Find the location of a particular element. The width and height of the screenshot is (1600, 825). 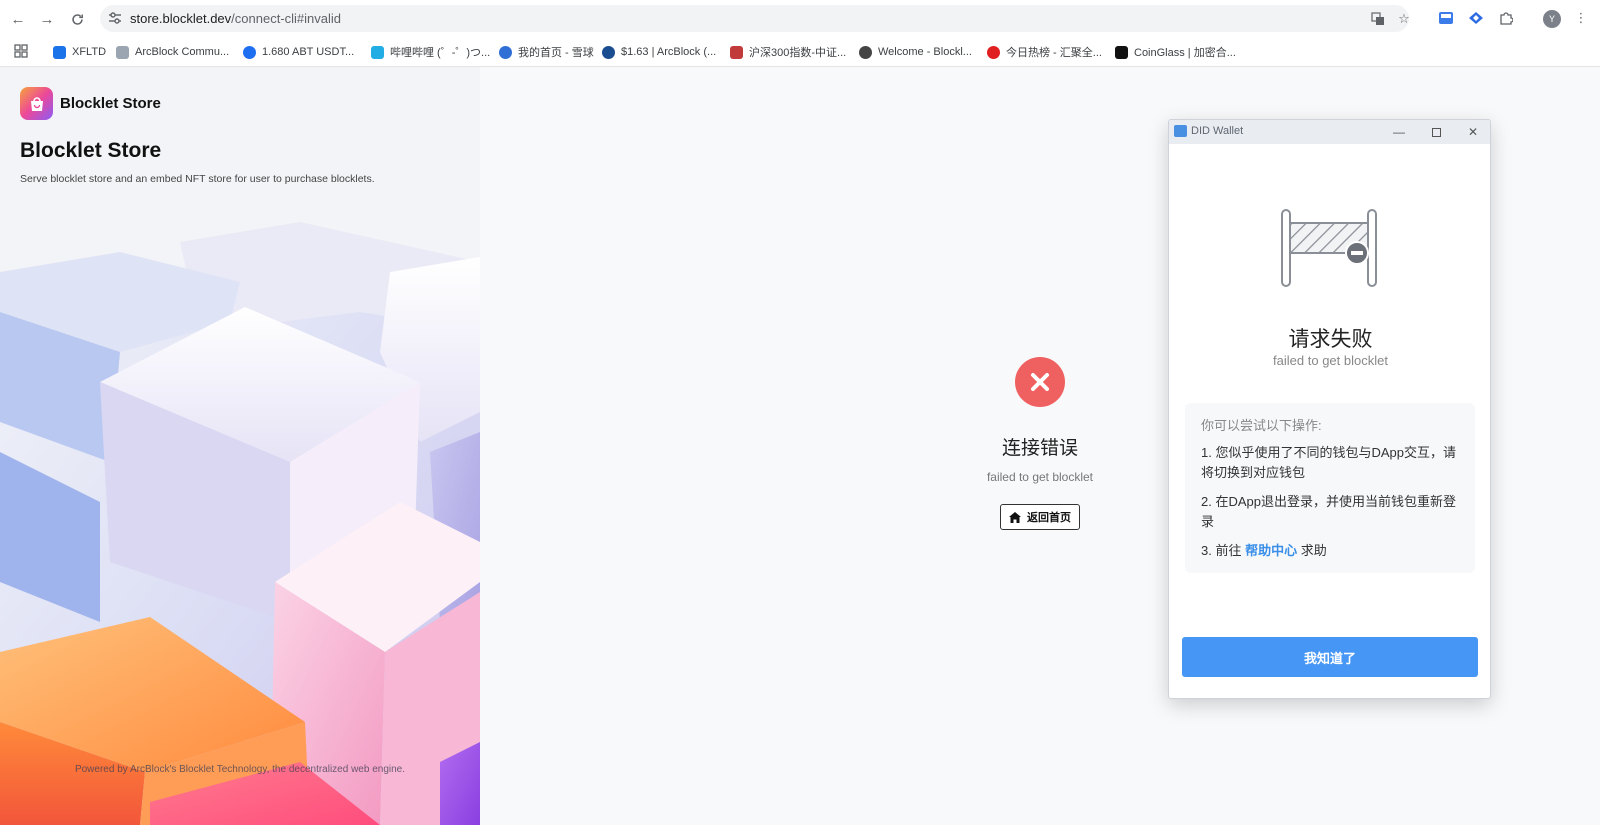

site-settings-icon is located at coordinates (115, 18).